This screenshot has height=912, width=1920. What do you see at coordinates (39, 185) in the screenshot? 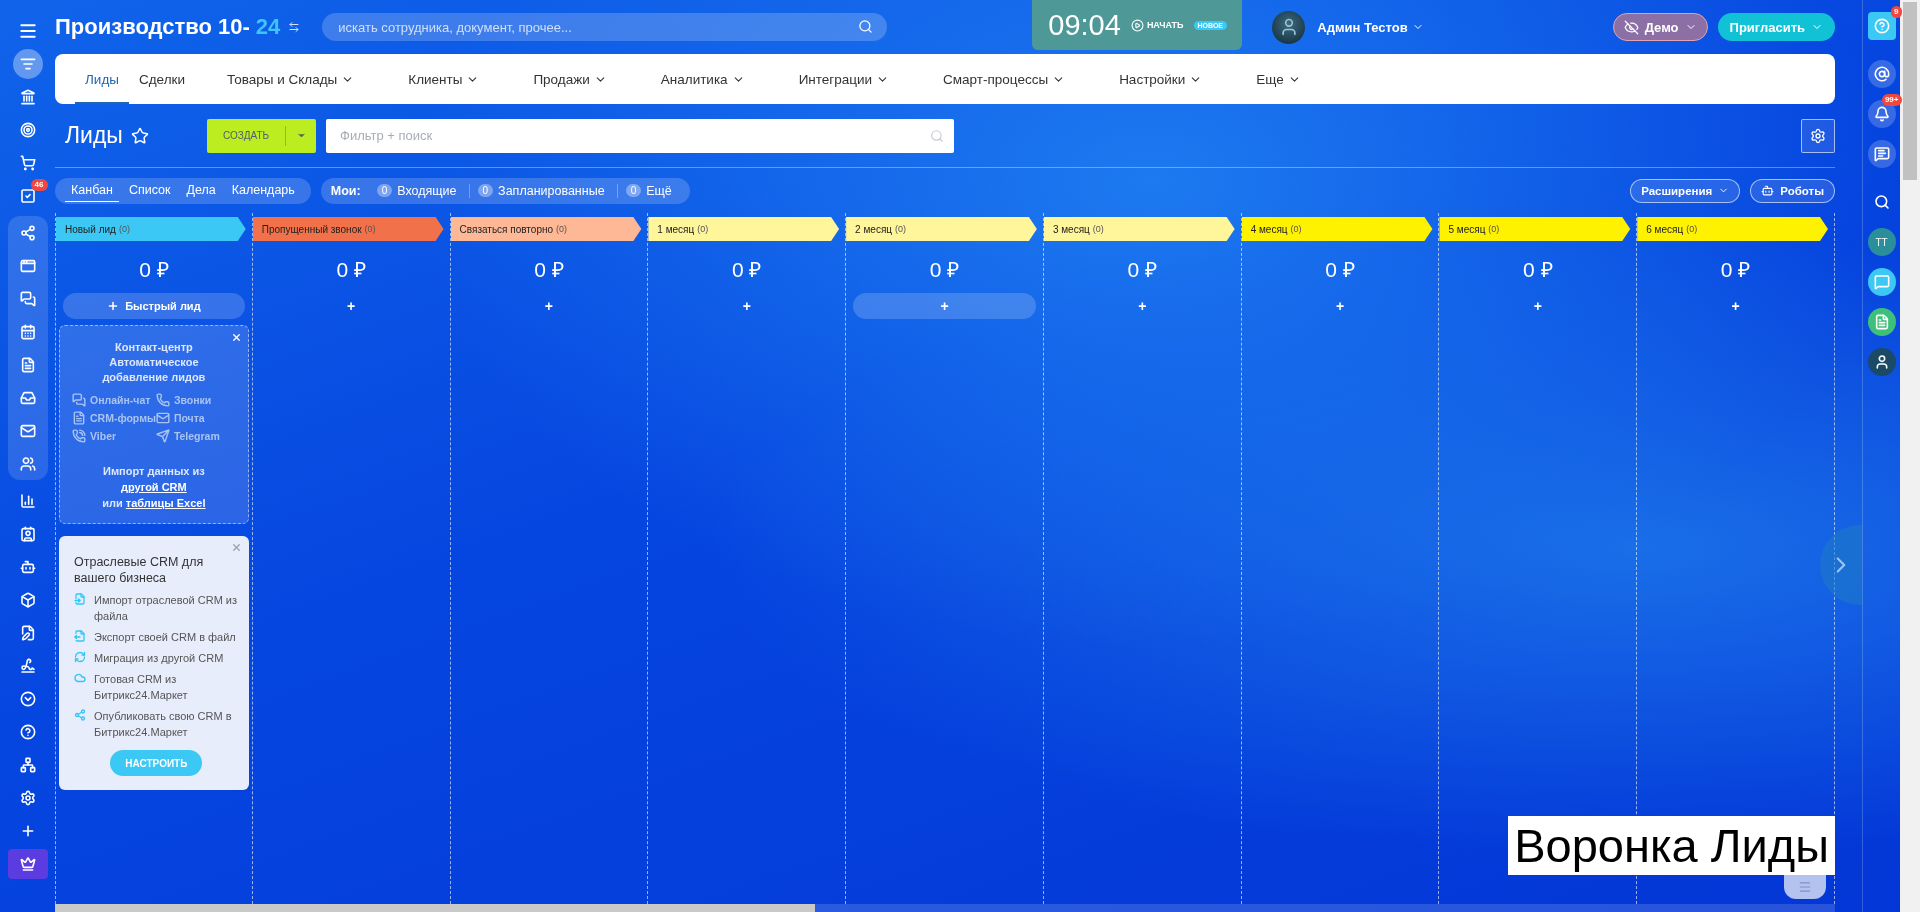
I see `notification-badge: 46` at bounding box center [39, 185].